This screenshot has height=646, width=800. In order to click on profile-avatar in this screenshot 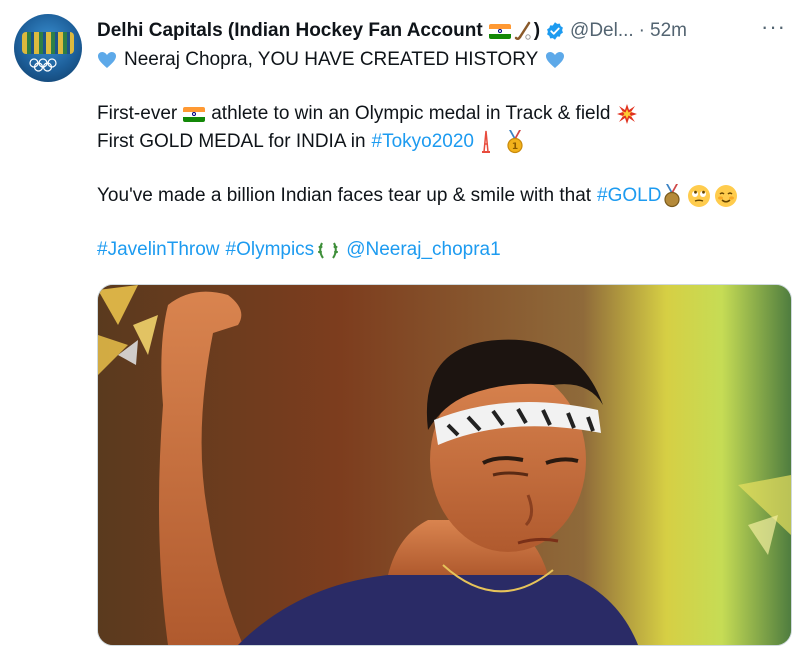, I will do `click(48, 48)`.